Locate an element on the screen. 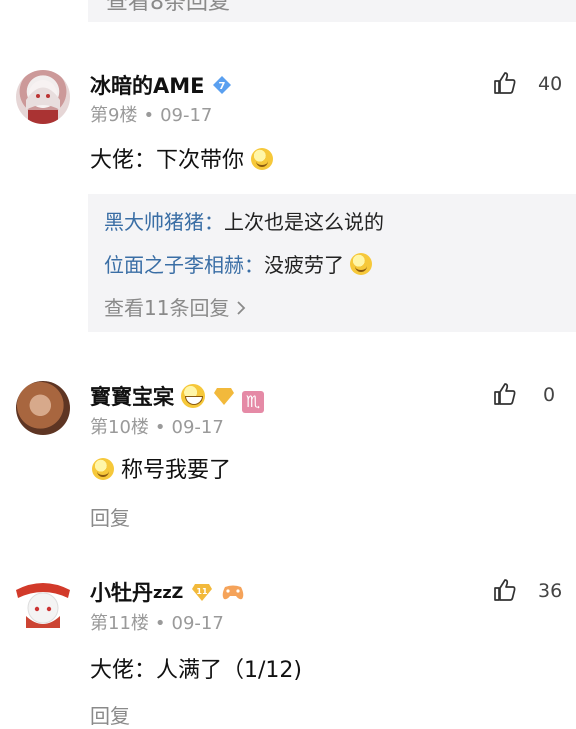 The width and height of the screenshot is (576, 729). gamepad-icon is located at coordinates (233, 592).